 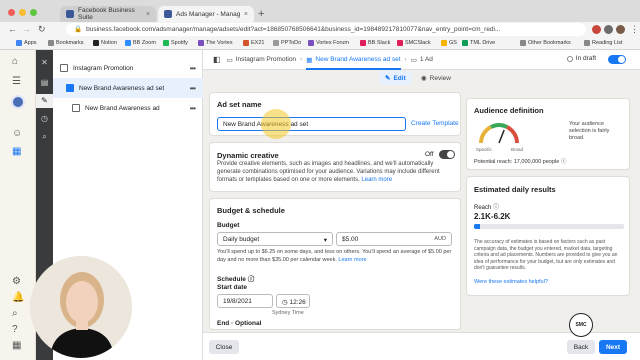 What do you see at coordinates (206, 14) in the screenshot?
I see `browser-tab-active: Ads Manager - Manage ads - ×` at bounding box center [206, 14].